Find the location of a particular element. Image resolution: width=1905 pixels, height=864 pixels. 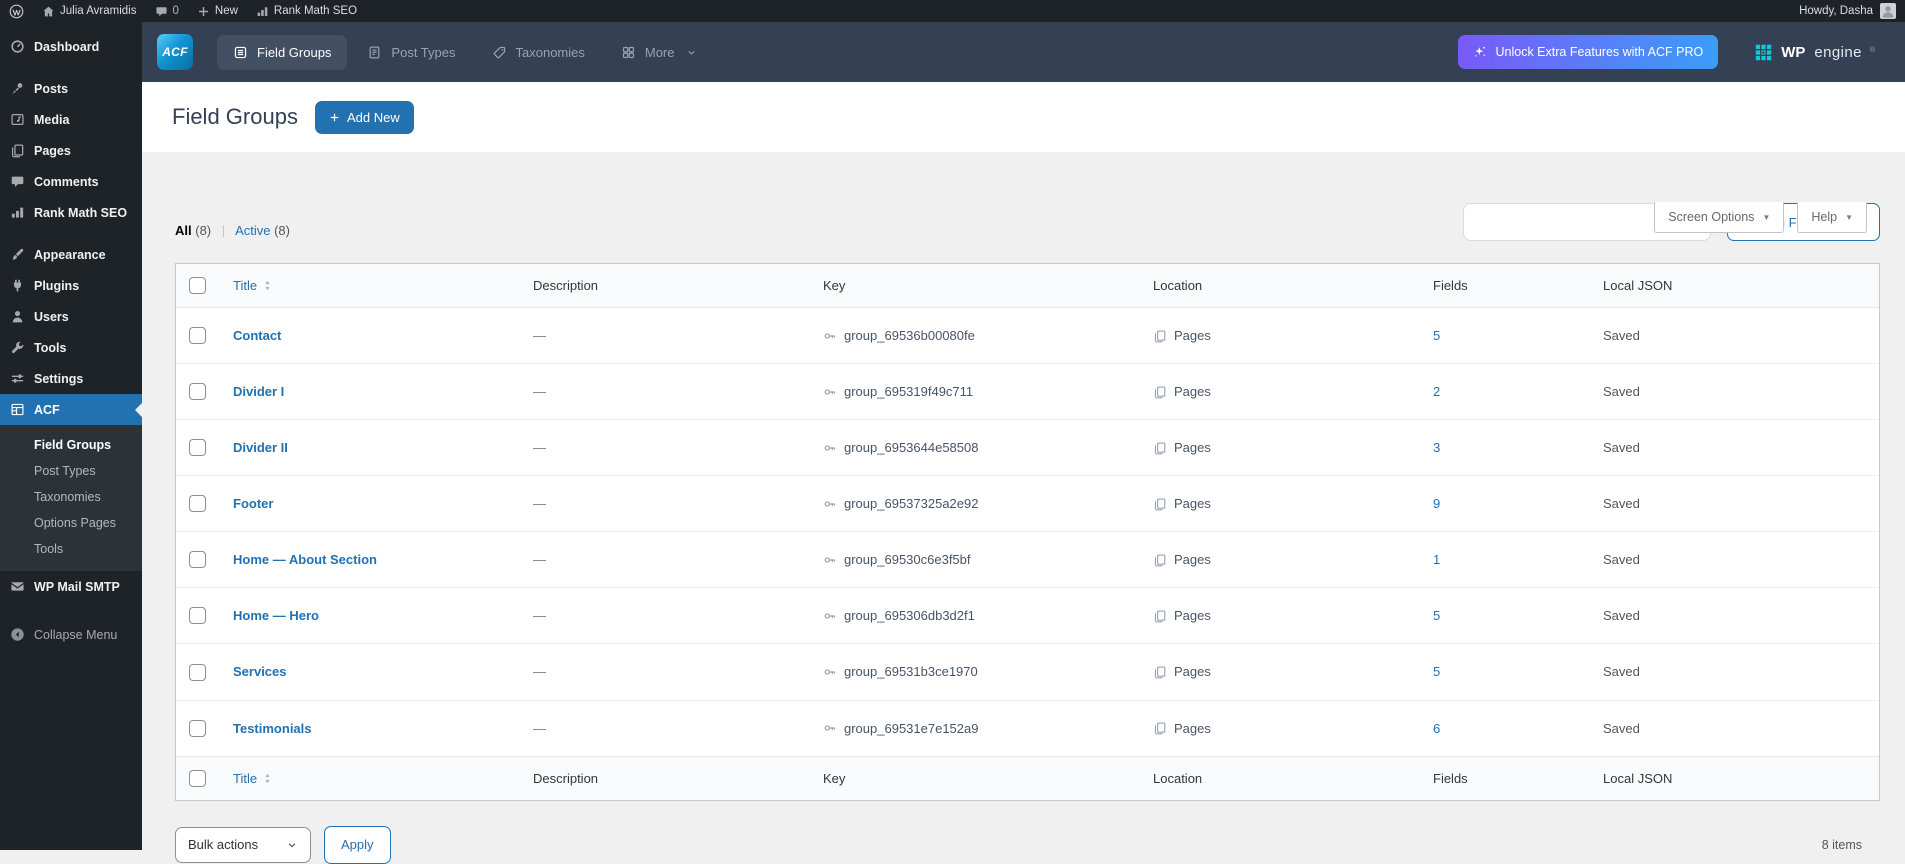

field-group-title-link: Home — Hero is located at coordinates (276, 615).